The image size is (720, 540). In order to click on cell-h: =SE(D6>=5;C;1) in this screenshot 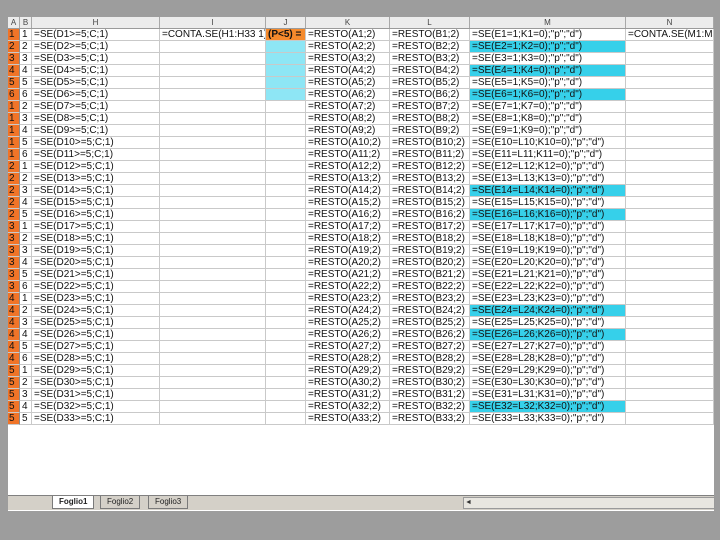, I will do `click(96, 95)`.